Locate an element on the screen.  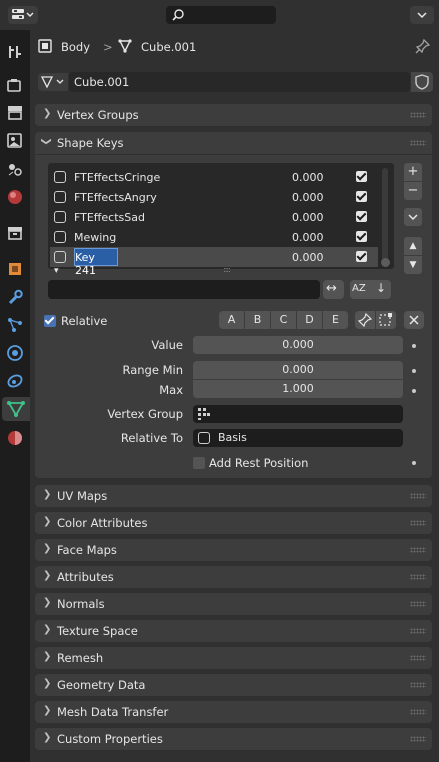
editor-type-selector is located at coordinates (23, 15).